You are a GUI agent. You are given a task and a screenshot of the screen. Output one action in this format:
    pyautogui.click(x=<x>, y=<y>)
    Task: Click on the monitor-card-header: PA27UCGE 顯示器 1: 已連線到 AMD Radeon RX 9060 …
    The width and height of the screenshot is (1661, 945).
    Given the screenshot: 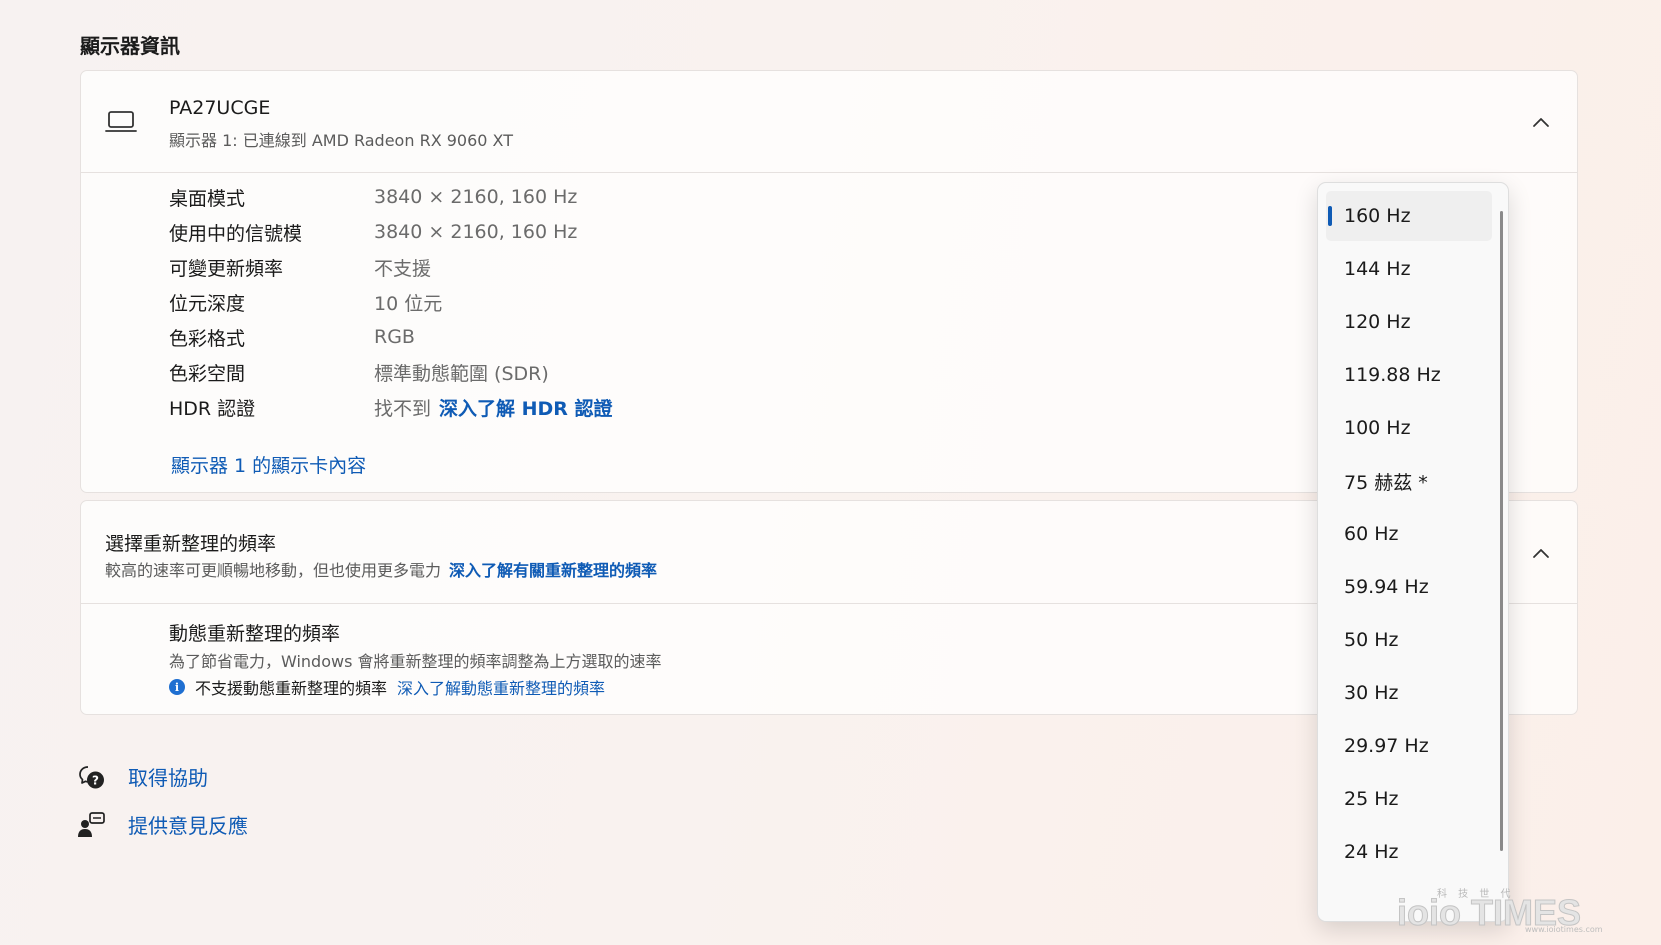 What is the action you would take?
    pyautogui.click(x=829, y=122)
    